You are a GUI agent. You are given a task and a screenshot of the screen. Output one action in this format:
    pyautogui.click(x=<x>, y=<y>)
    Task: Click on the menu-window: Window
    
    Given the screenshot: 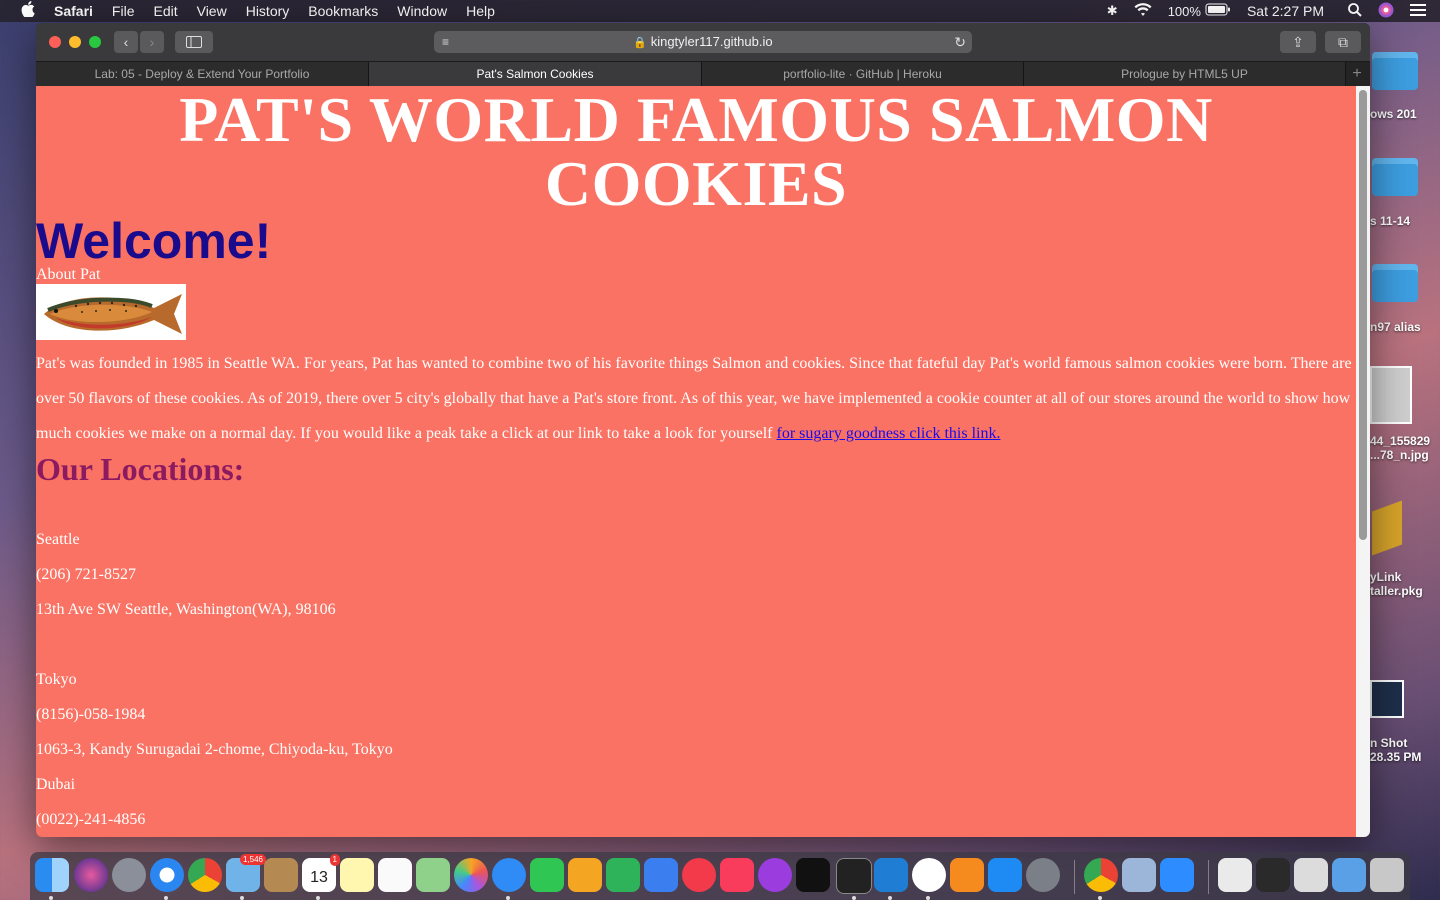 What is the action you would take?
    pyautogui.click(x=422, y=11)
    